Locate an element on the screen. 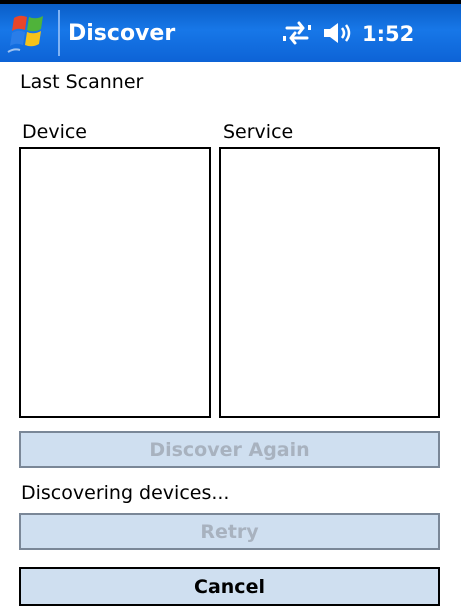 The image size is (461, 615). title-separator is located at coordinates (59, 33).